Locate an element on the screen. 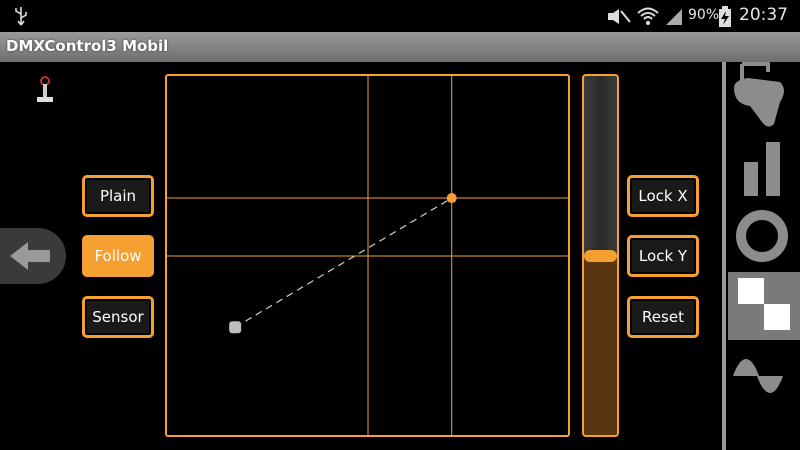 The height and width of the screenshot is (450, 800). reset-button: Reset is located at coordinates (663, 317).